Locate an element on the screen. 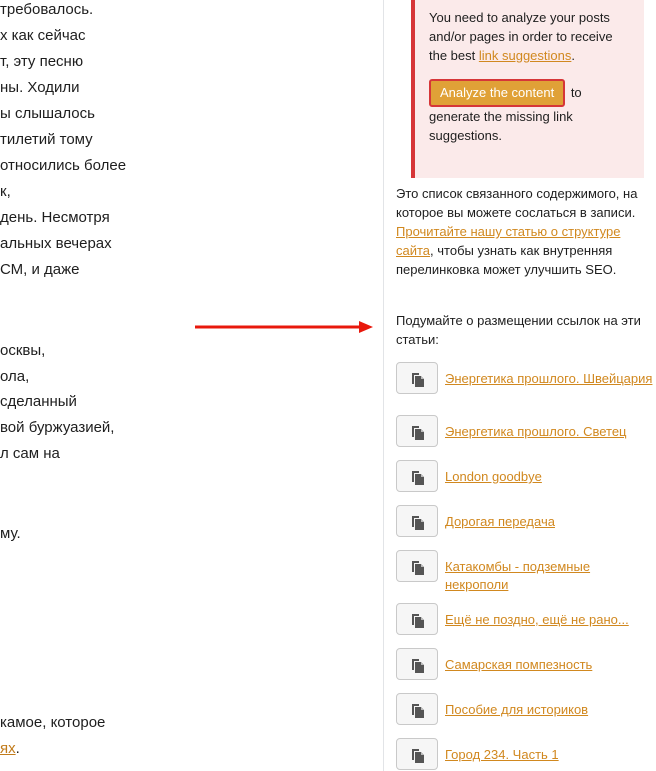 This screenshot has width=656, height=771. link-suggestions-link: link suggestions is located at coordinates (525, 55).